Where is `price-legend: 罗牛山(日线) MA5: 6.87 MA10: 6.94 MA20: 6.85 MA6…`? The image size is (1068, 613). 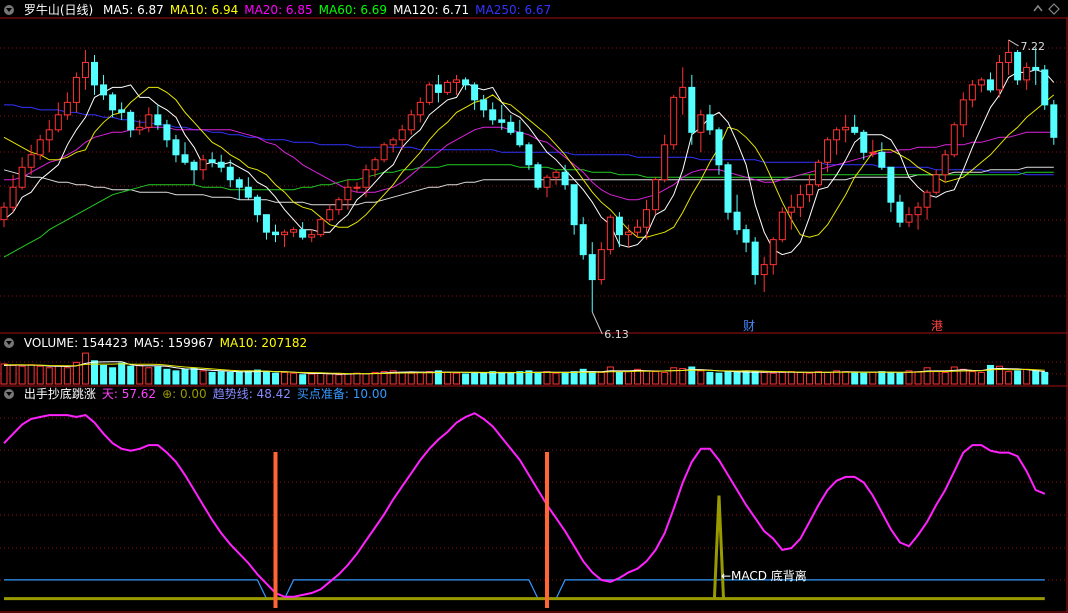
price-legend: 罗牛山(日线) MA5: 6.87 MA10: 6.94 MA20: 6.85 MA6… is located at coordinates (283, 10).